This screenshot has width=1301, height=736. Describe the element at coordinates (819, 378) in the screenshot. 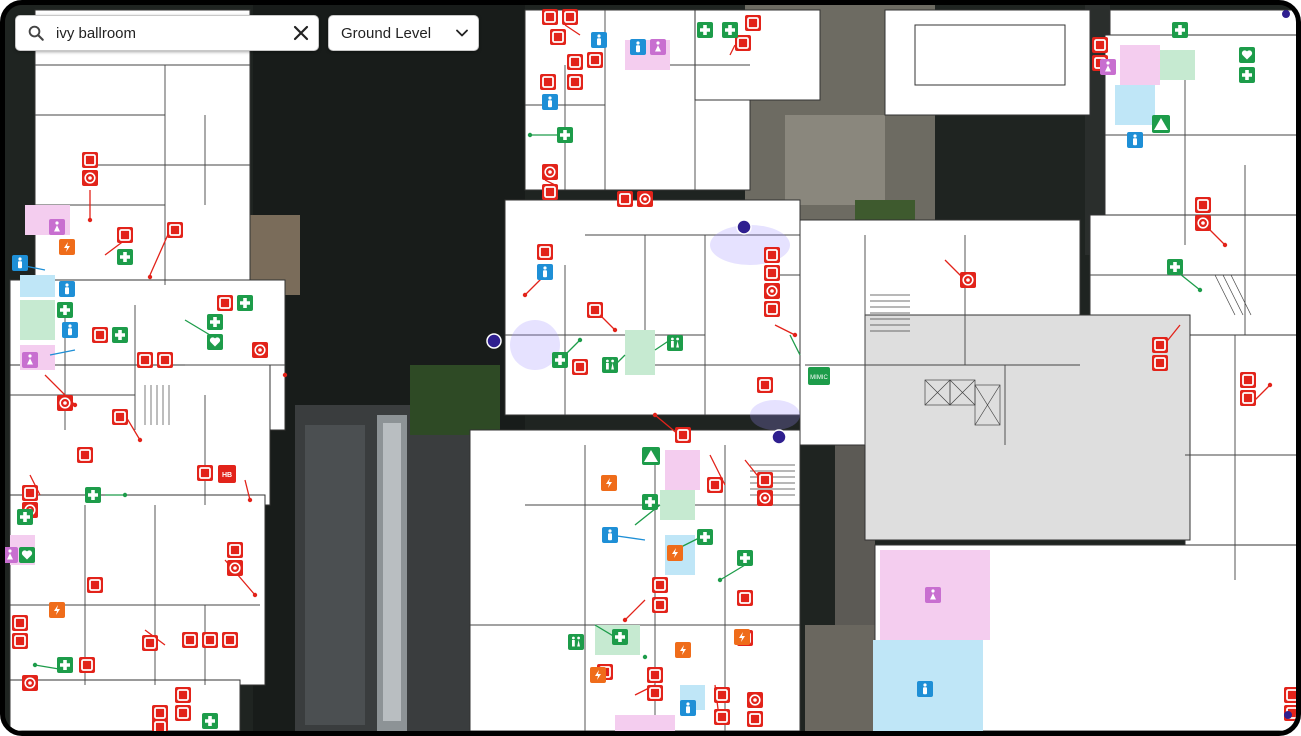

I see `mimic-label: MIMIC` at that location.